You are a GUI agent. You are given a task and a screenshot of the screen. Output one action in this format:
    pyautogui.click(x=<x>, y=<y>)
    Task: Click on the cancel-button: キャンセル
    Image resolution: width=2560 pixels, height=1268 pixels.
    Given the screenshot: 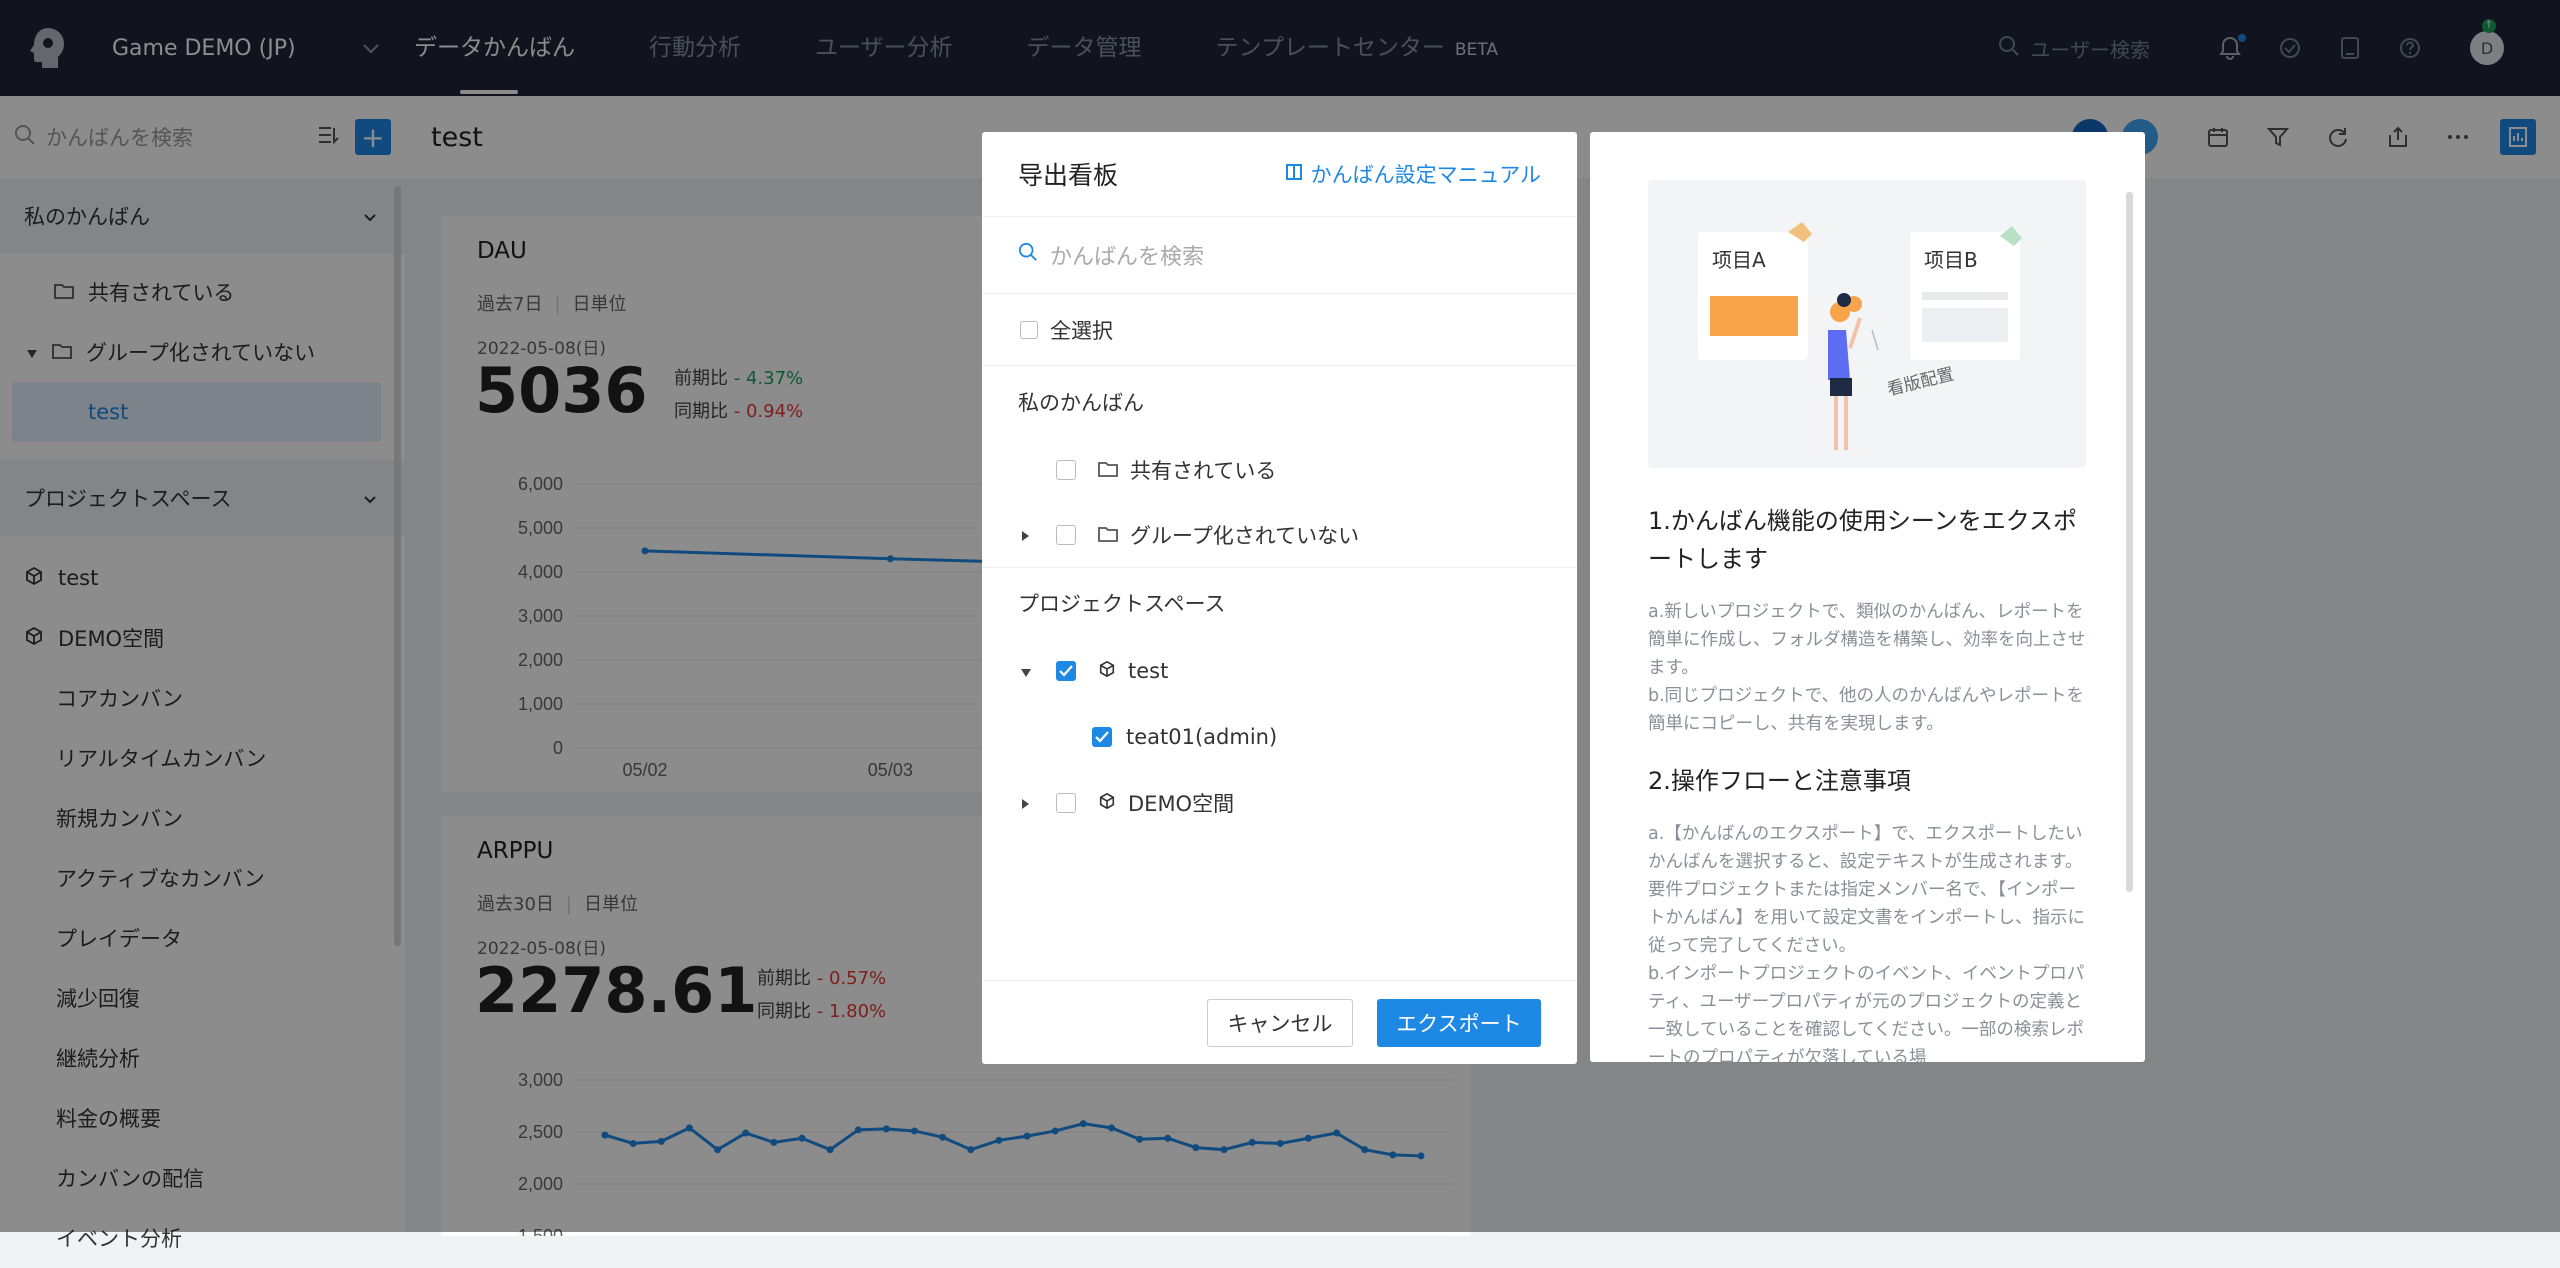 What is the action you would take?
    pyautogui.click(x=1280, y=1022)
    